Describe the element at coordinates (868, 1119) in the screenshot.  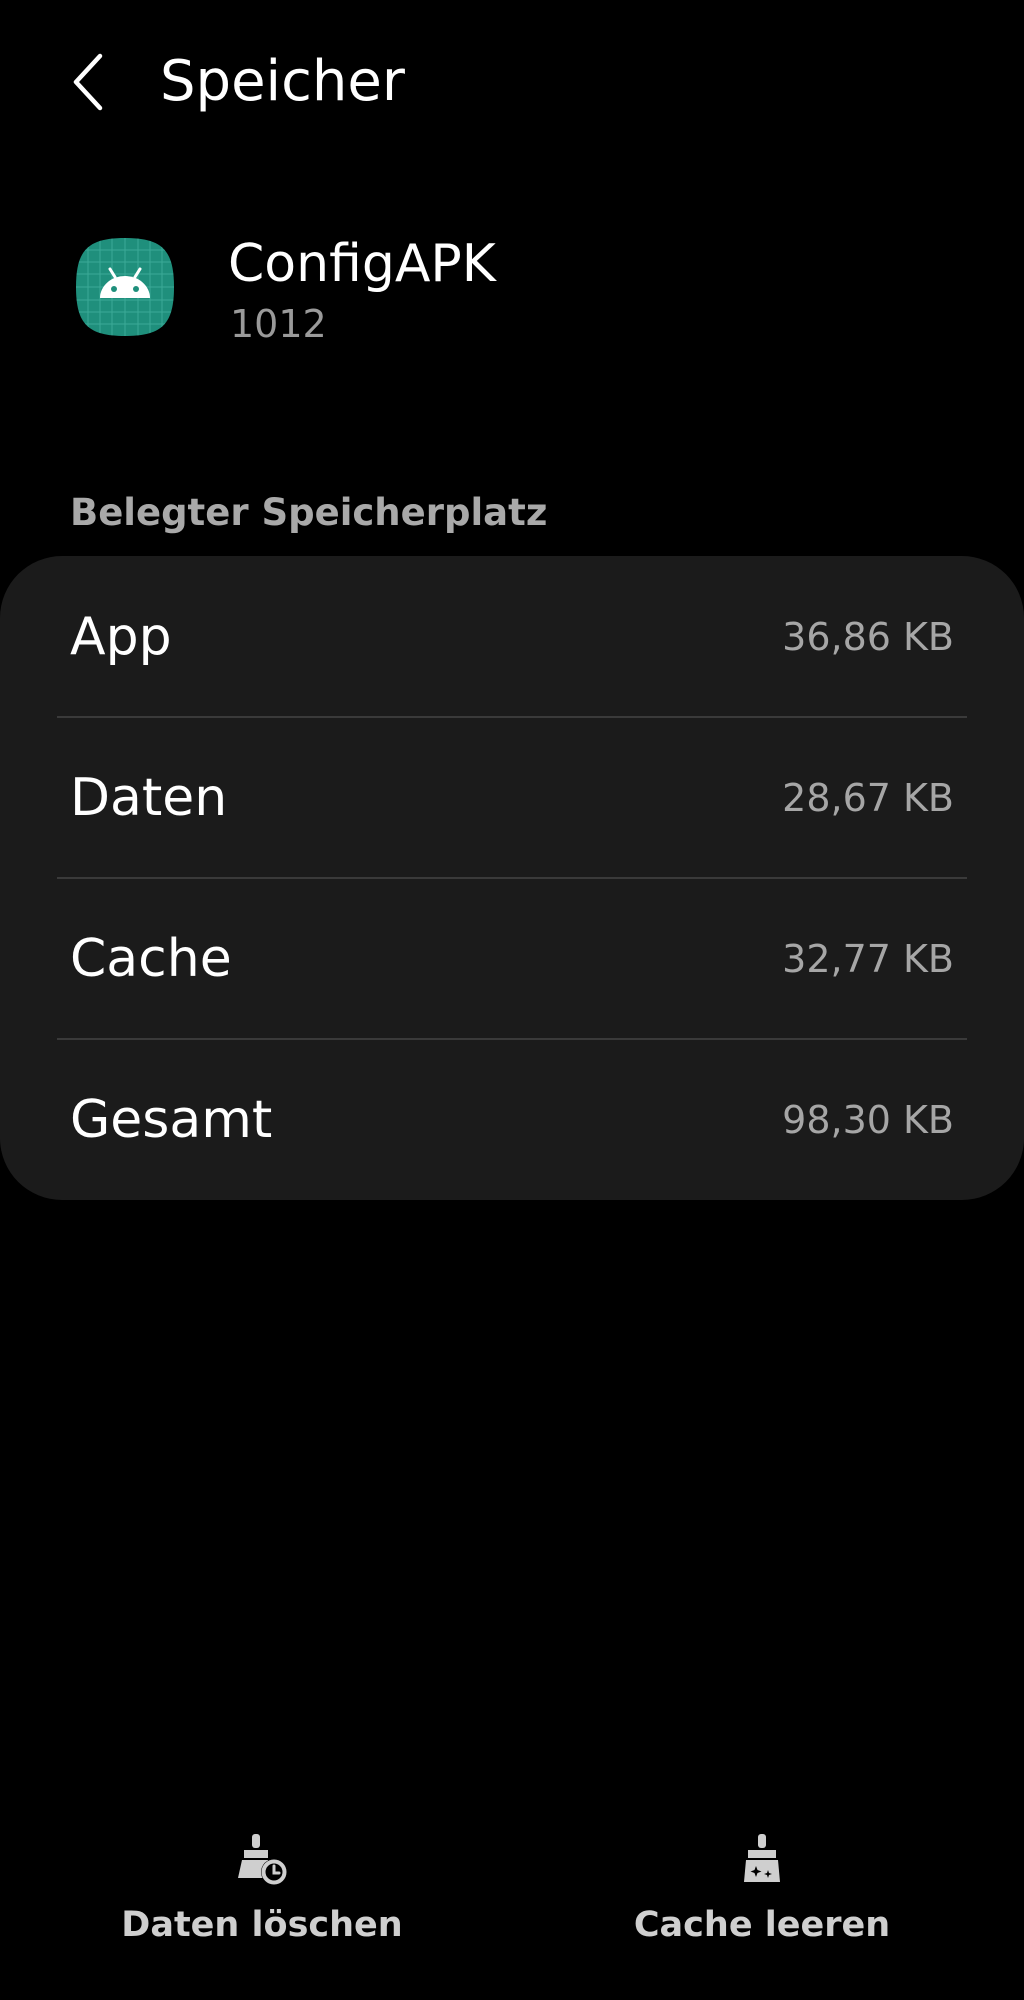
I see `row-value: 98,30 KB` at that location.